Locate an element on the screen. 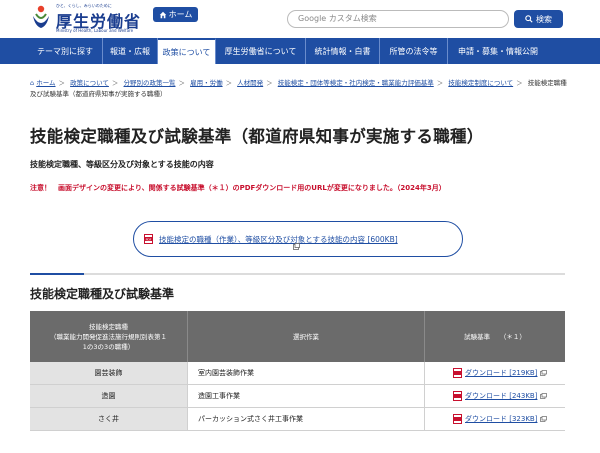 This screenshot has height=453, width=600. mhlw-logo-icon is located at coordinates (41, 17).